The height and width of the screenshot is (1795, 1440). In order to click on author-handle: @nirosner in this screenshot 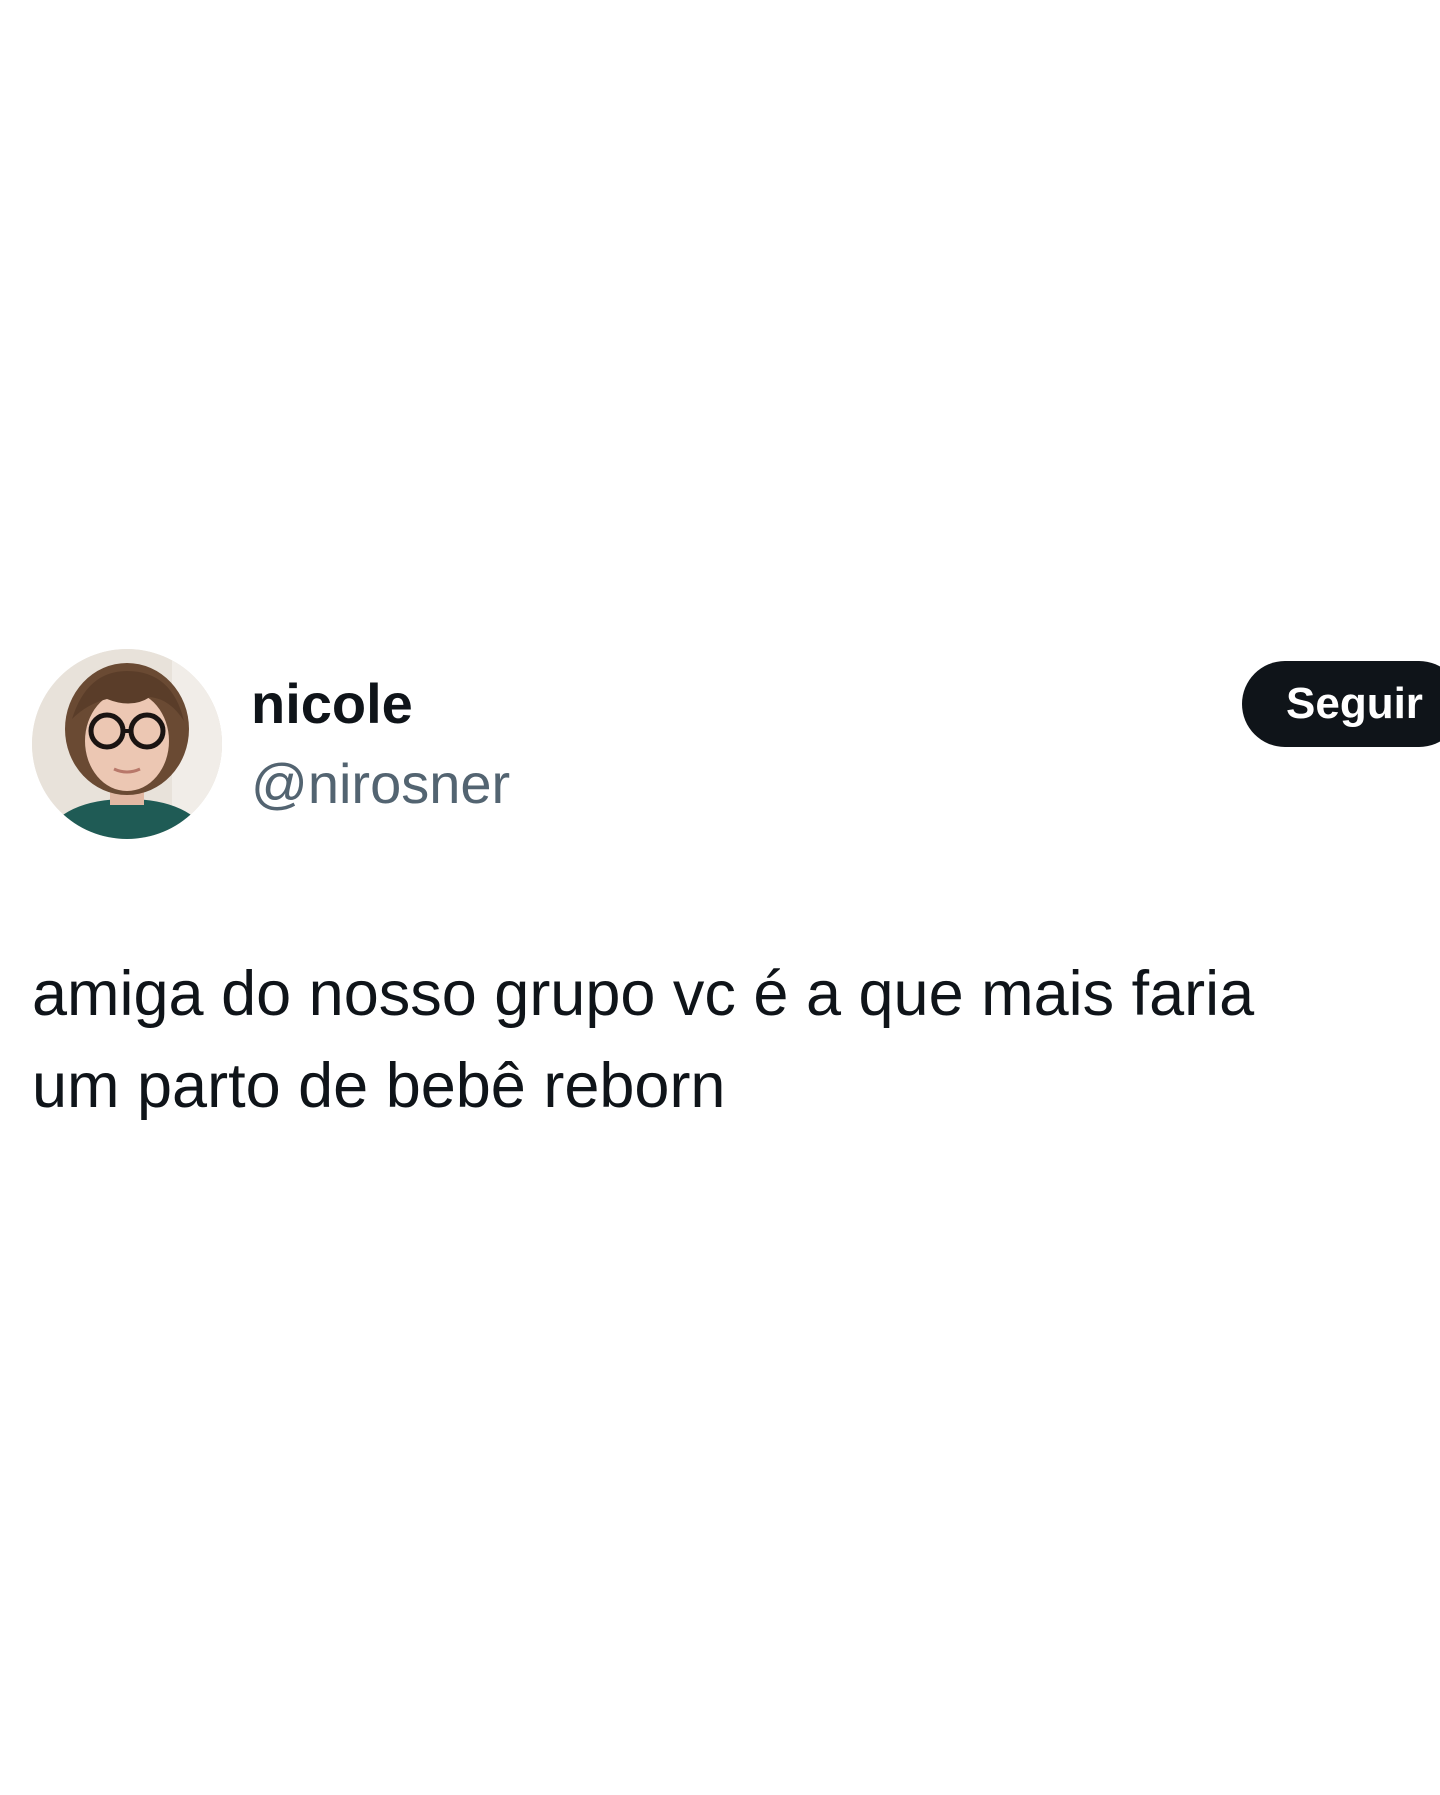, I will do `click(380, 784)`.